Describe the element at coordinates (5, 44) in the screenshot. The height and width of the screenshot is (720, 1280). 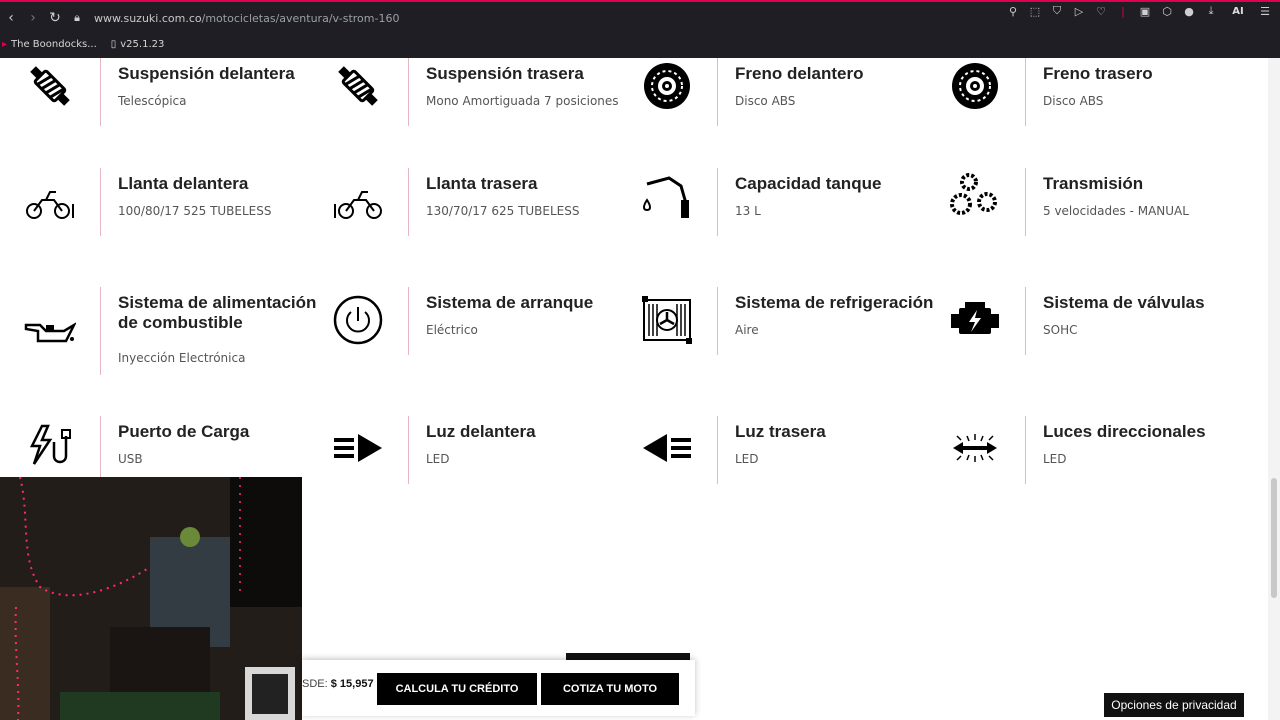
I see `play-icon: ▸` at that location.